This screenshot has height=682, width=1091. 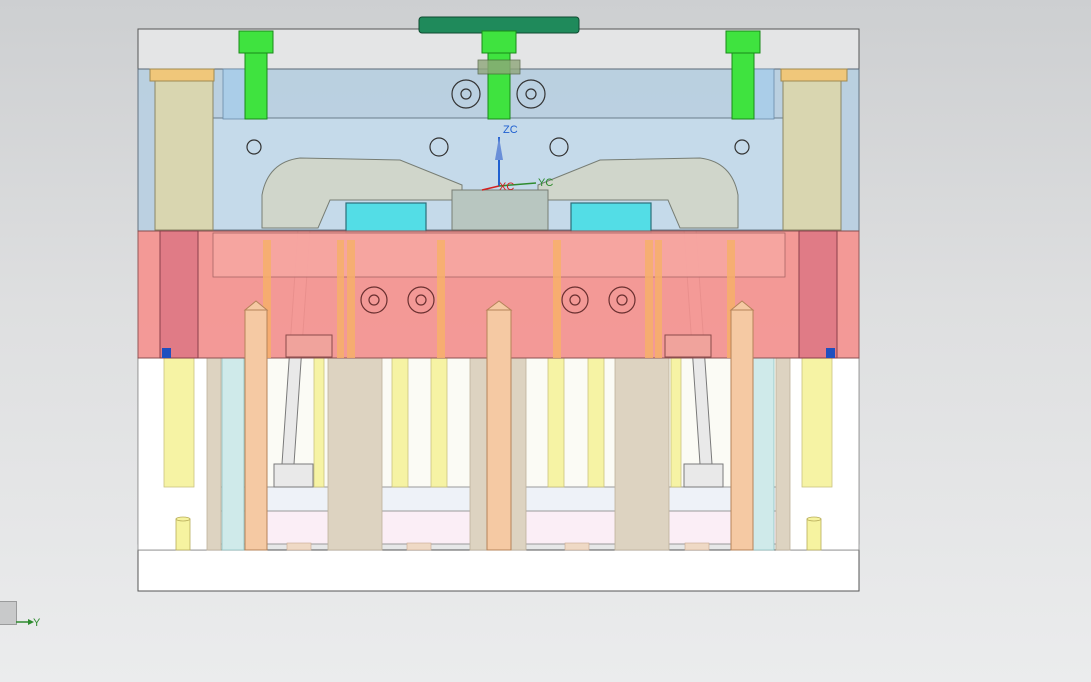 I want to click on wcs-yc-label: YC, so click(x=545, y=183).